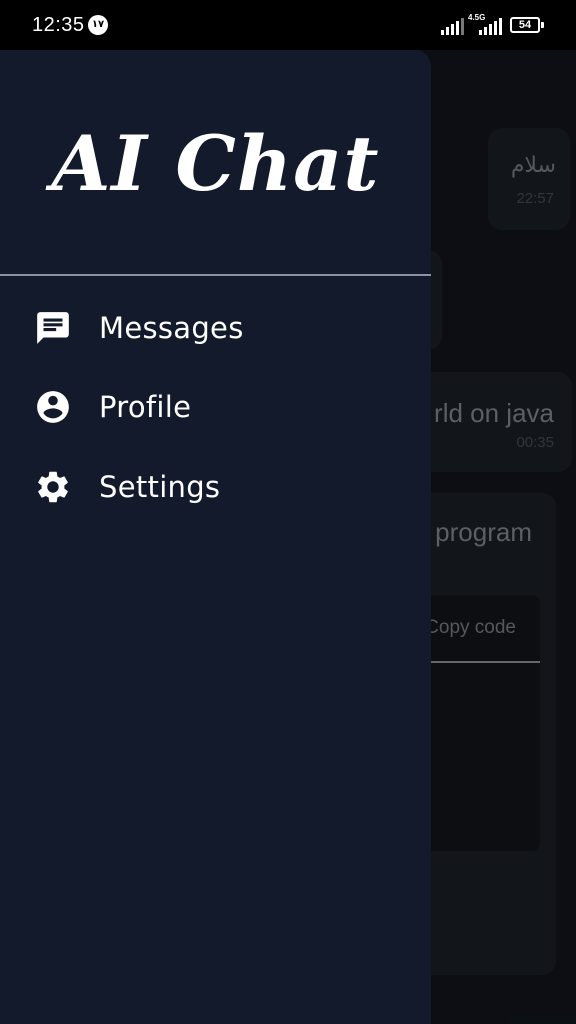 This screenshot has height=1024, width=576. Describe the element at coordinates (171, 328) in the screenshot. I see `drawer-item-label: Messages` at that location.